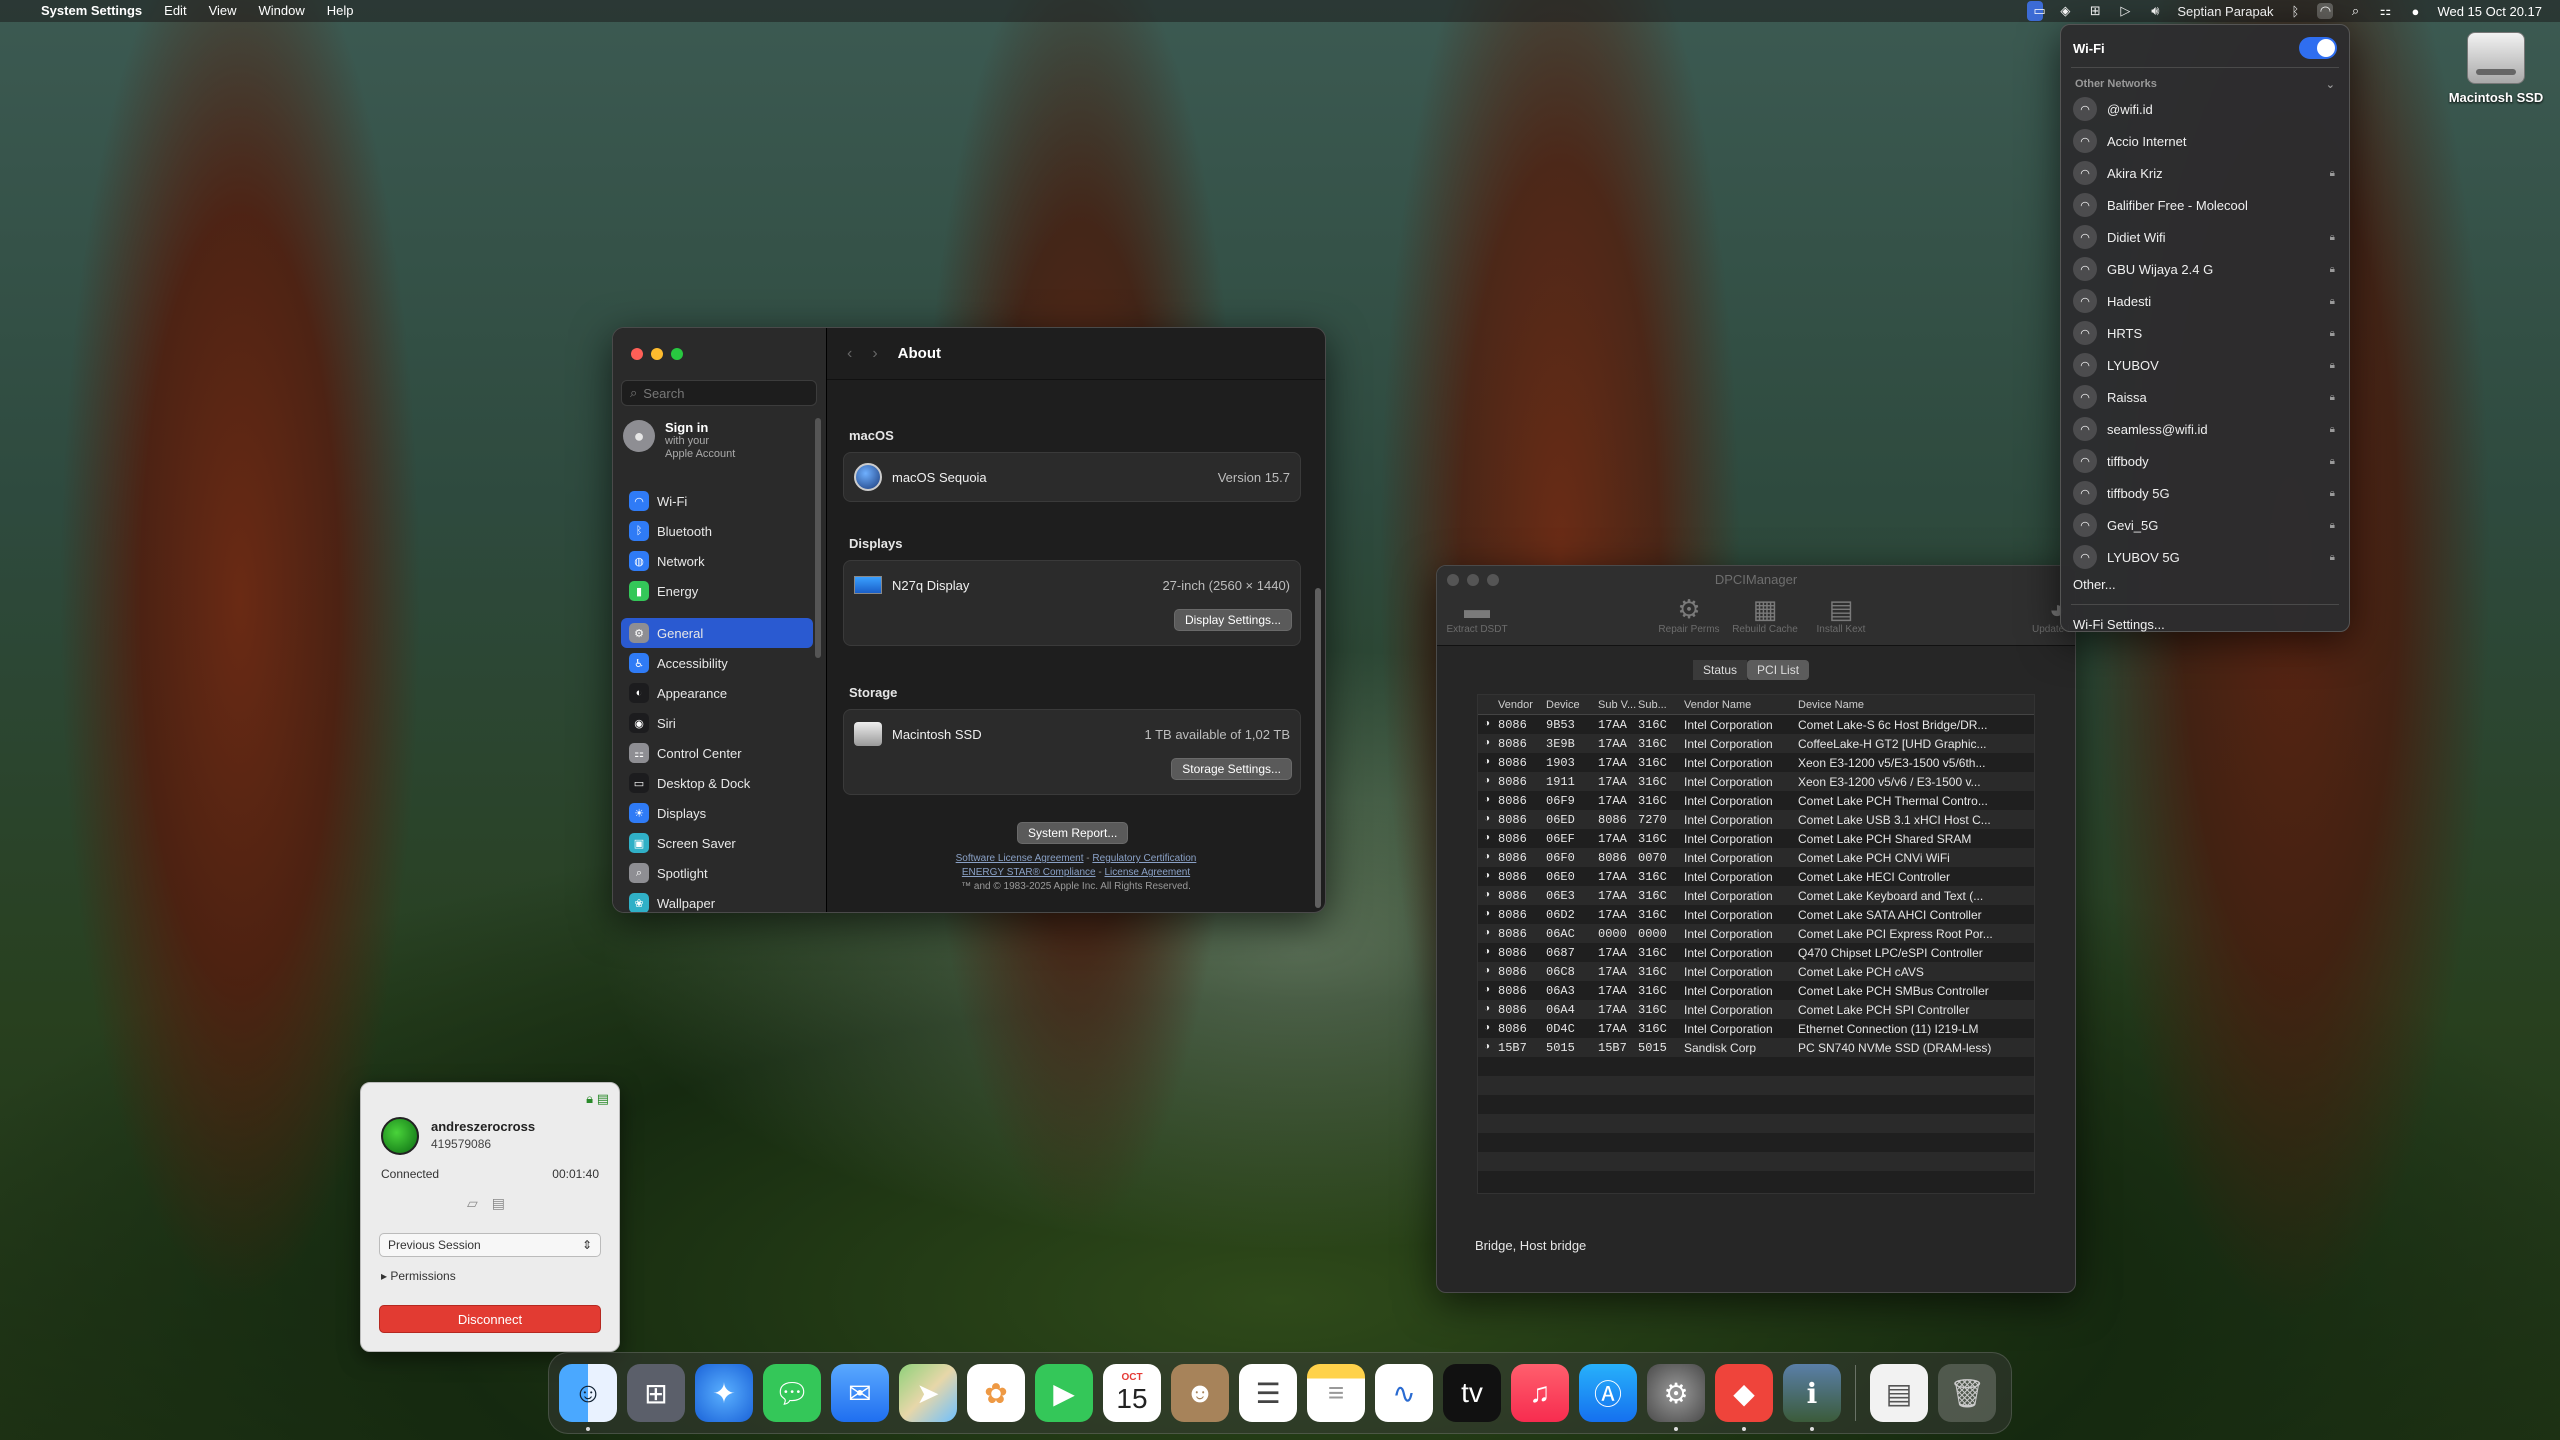 The width and height of the screenshot is (2560, 1440). What do you see at coordinates (2205, 429) in the screenshot?
I see `wifi-network-item: ◠ seamless@wifi.id 🔒︎` at bounding box center [2205, 429].